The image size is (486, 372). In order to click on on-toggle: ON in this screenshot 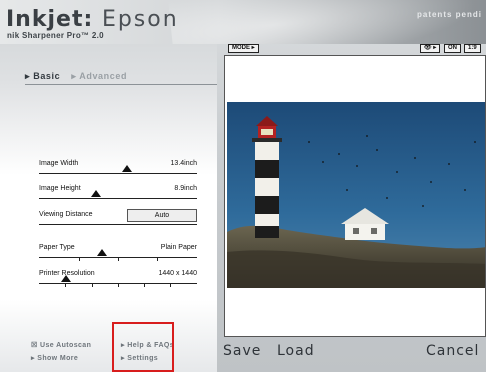, I will do `click(452, 48)`.